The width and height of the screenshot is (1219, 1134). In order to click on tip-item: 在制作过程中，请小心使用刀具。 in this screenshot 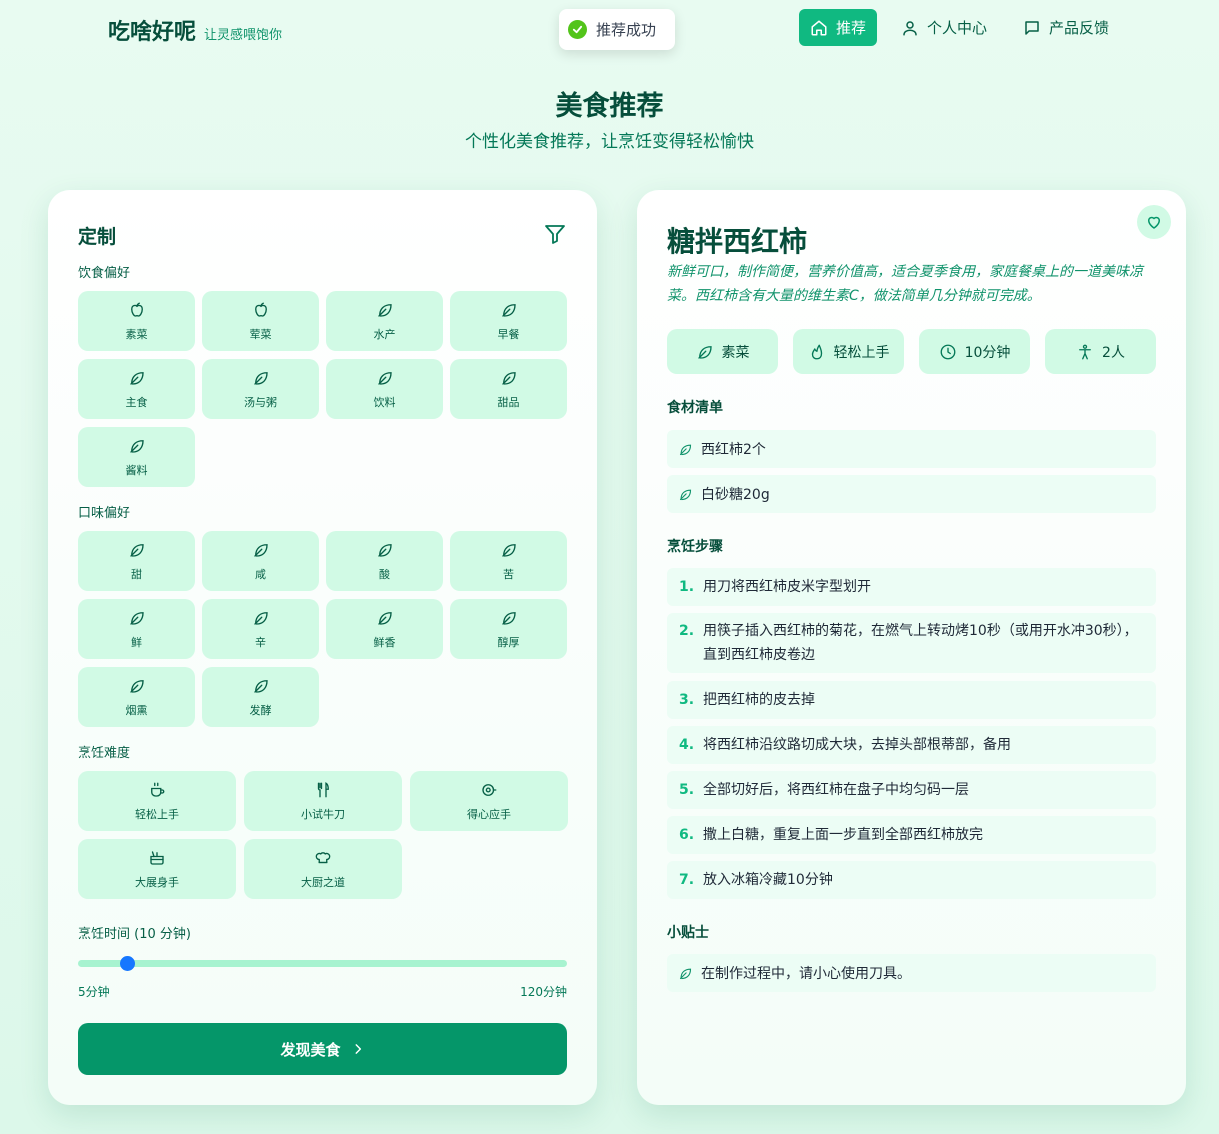, I will do `click(911, 973)`.